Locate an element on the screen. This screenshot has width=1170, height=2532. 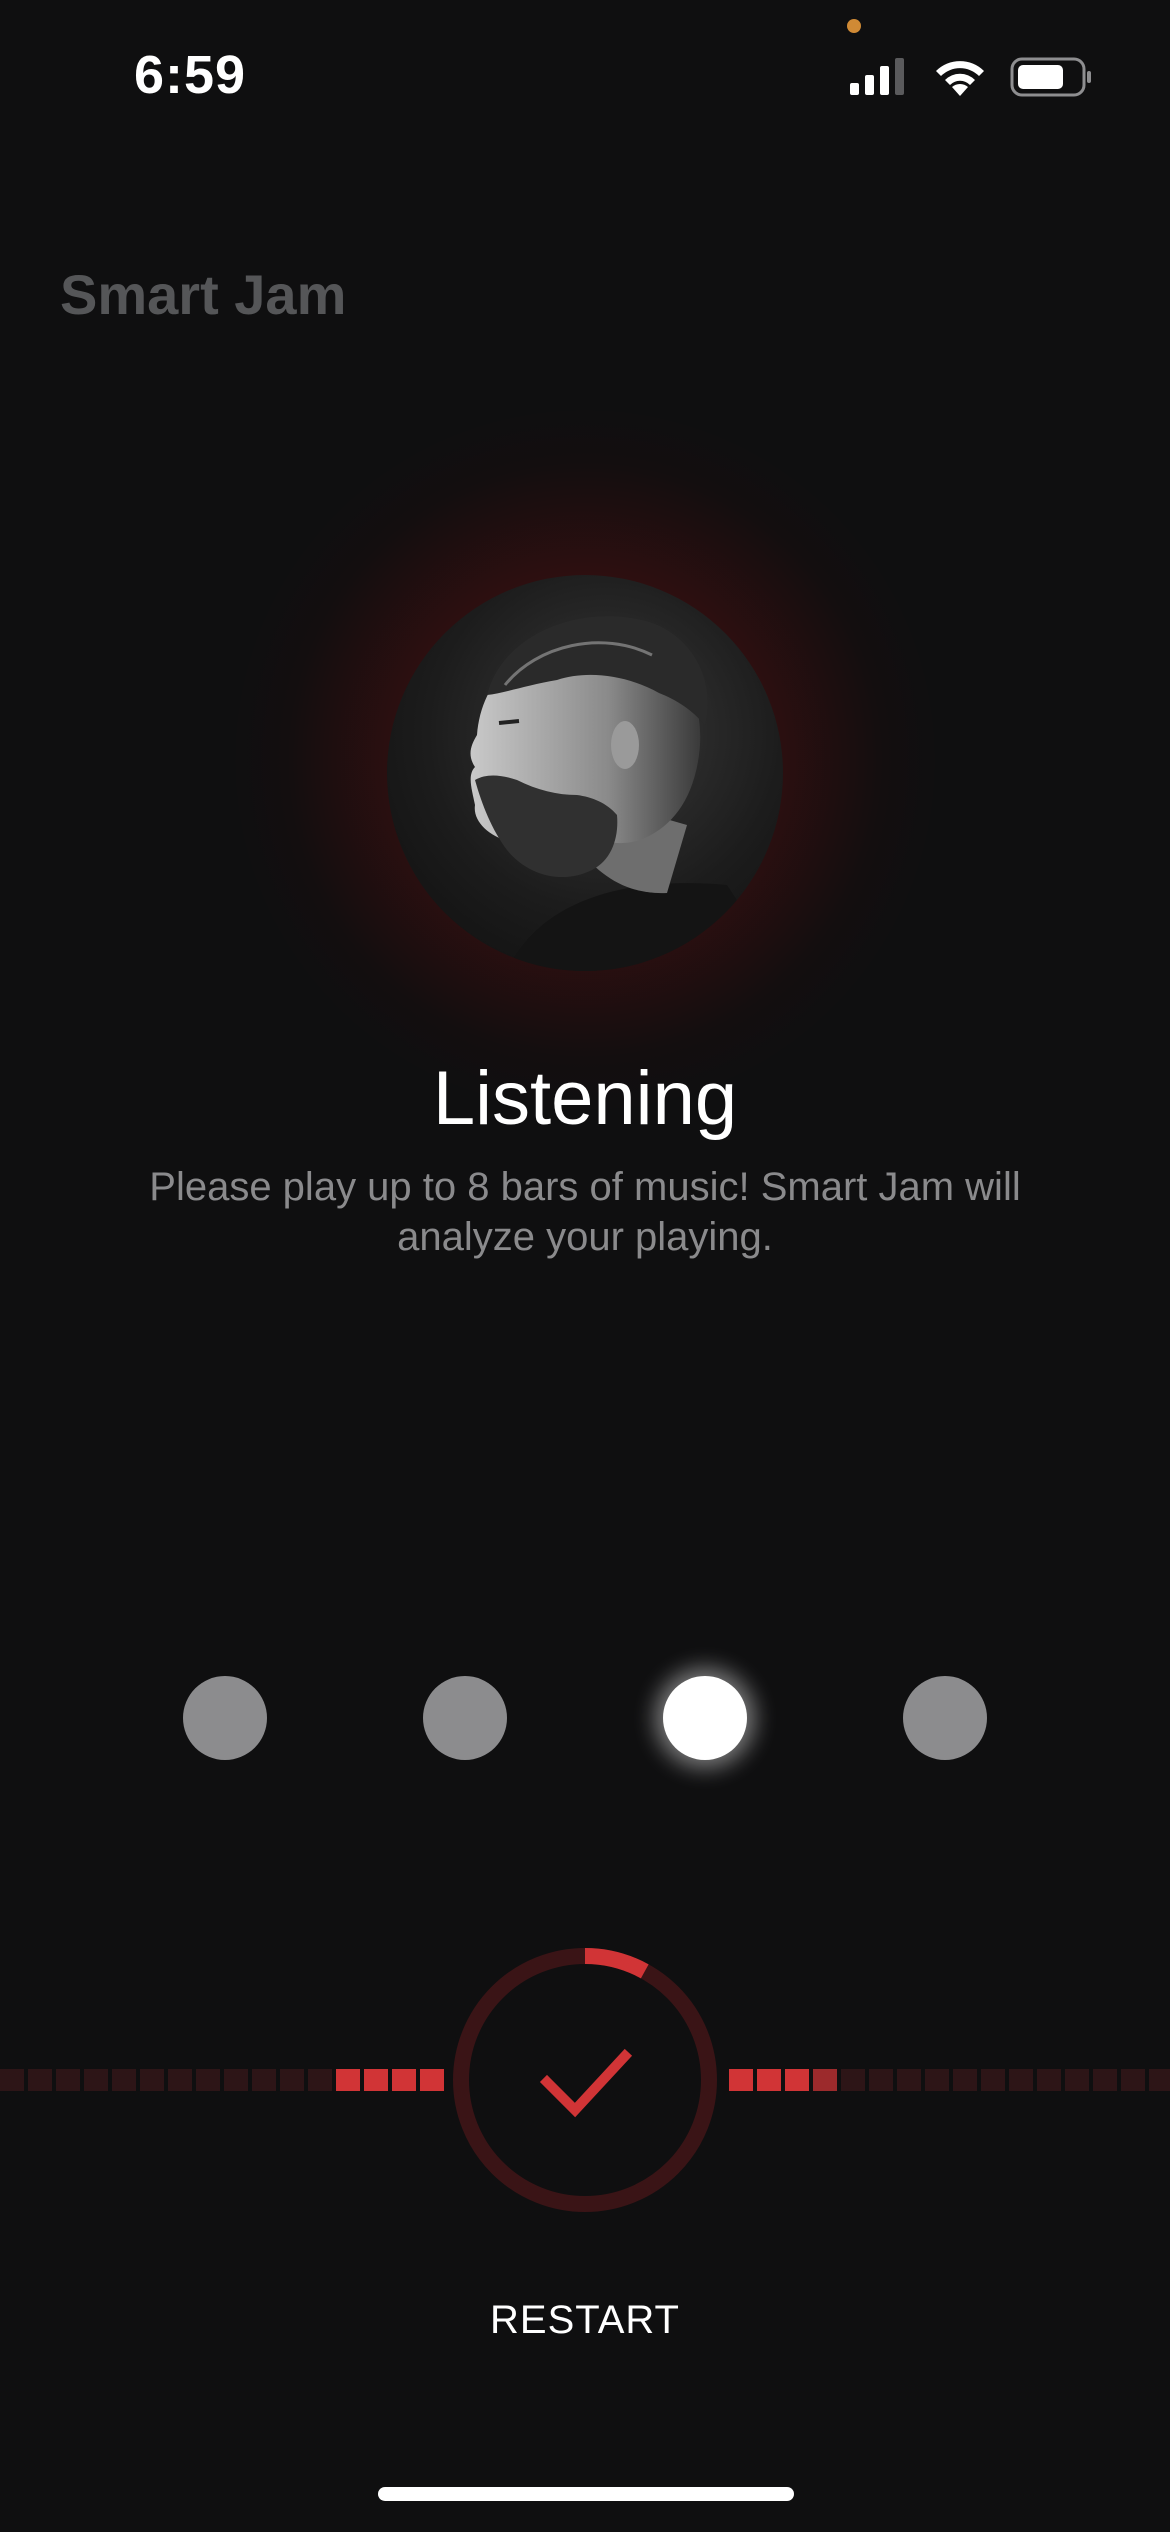
check-icon is located at coordinates (586, 2083).